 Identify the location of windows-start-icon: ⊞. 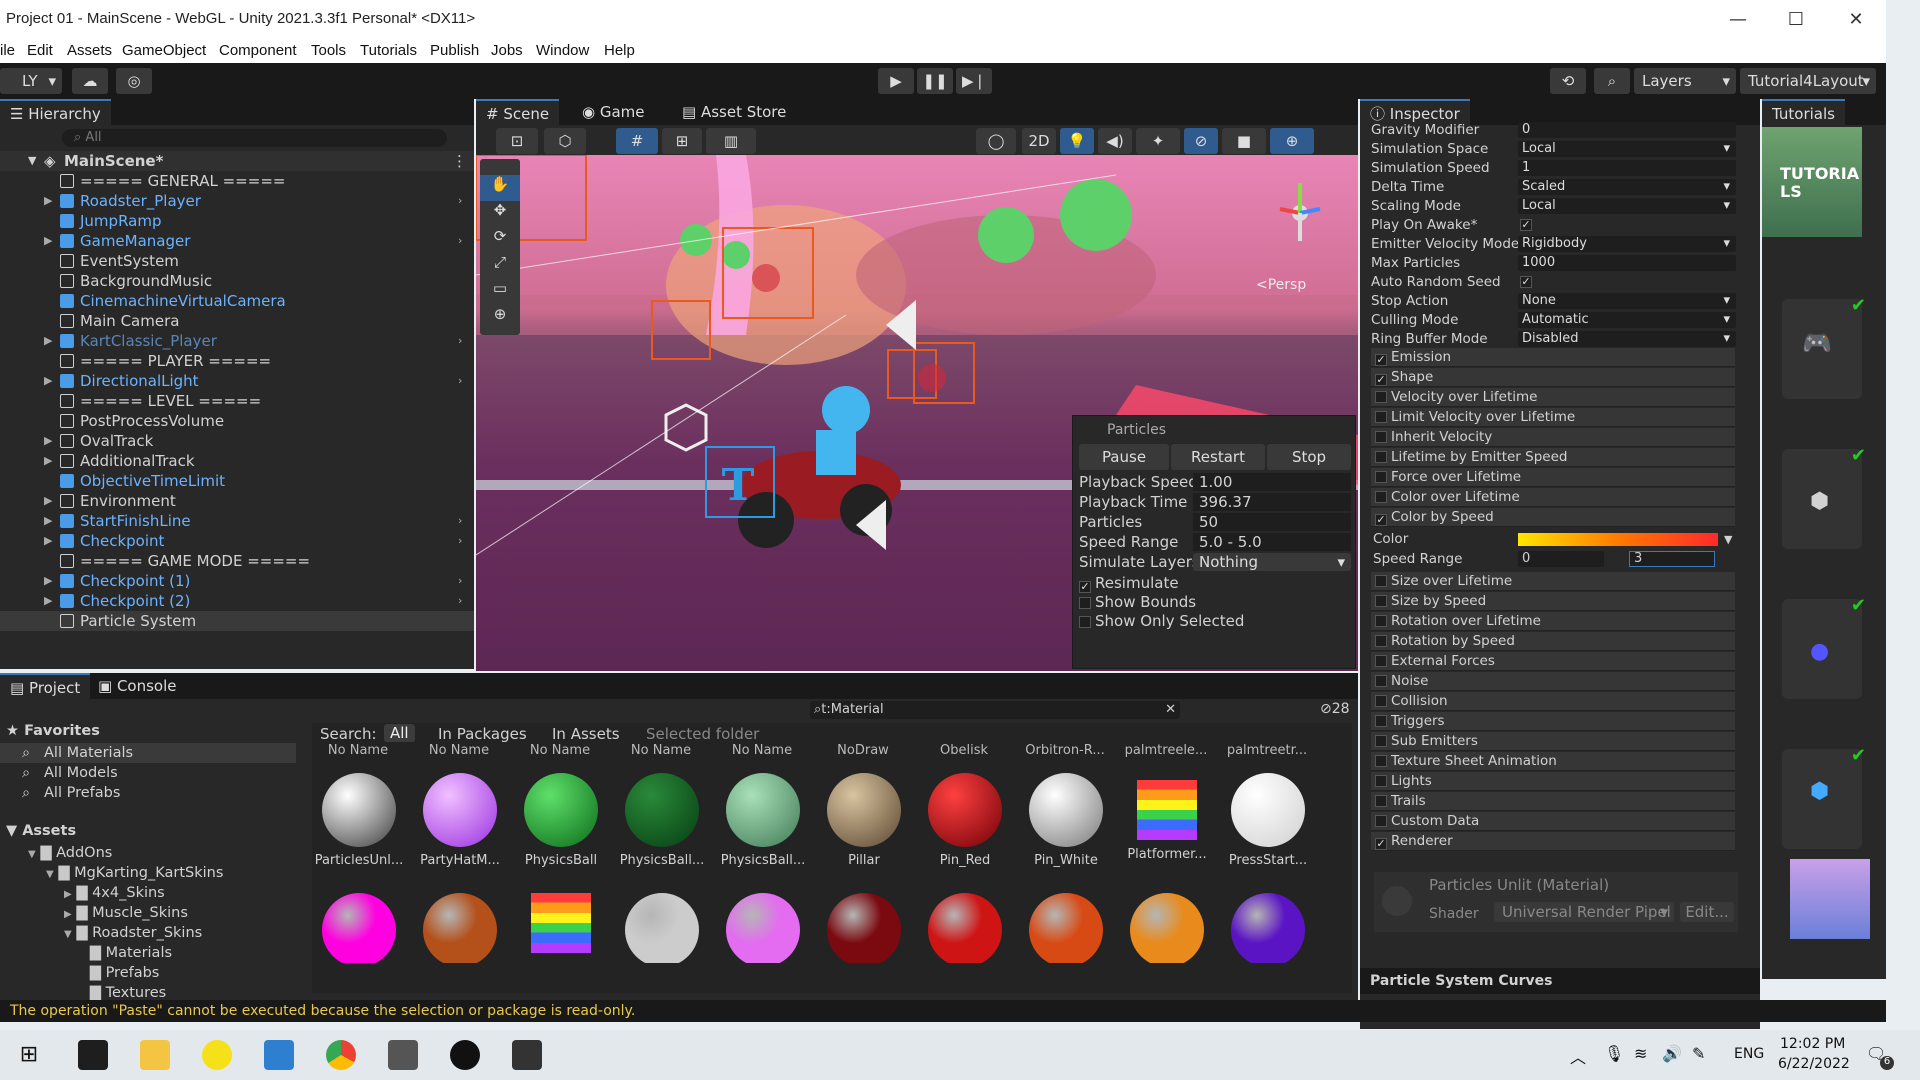
(29, 1055).